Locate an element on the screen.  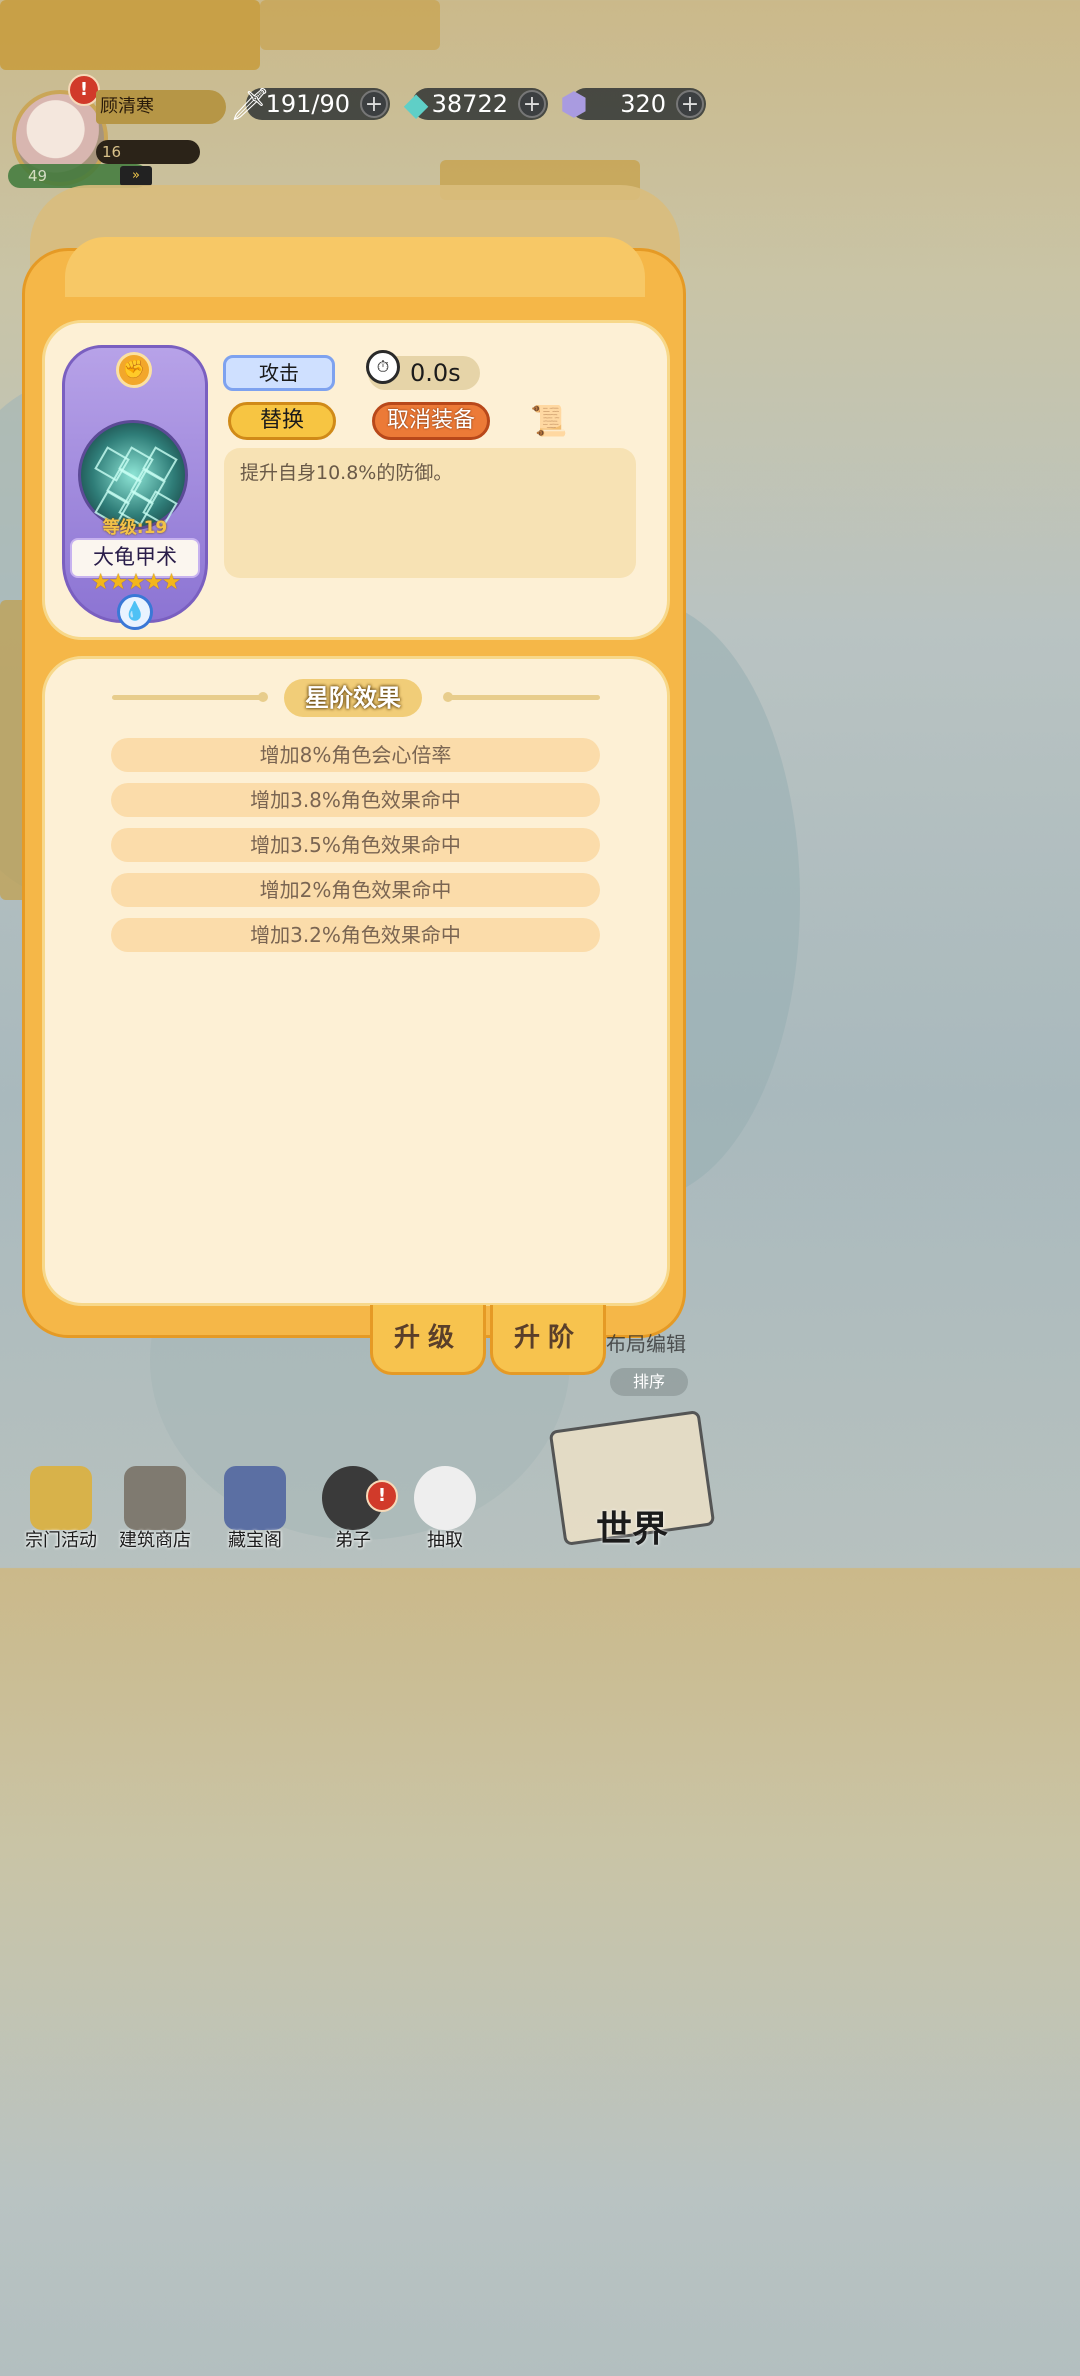
nav-label: 藏宝阁 is located at coordinates (255, 1540).